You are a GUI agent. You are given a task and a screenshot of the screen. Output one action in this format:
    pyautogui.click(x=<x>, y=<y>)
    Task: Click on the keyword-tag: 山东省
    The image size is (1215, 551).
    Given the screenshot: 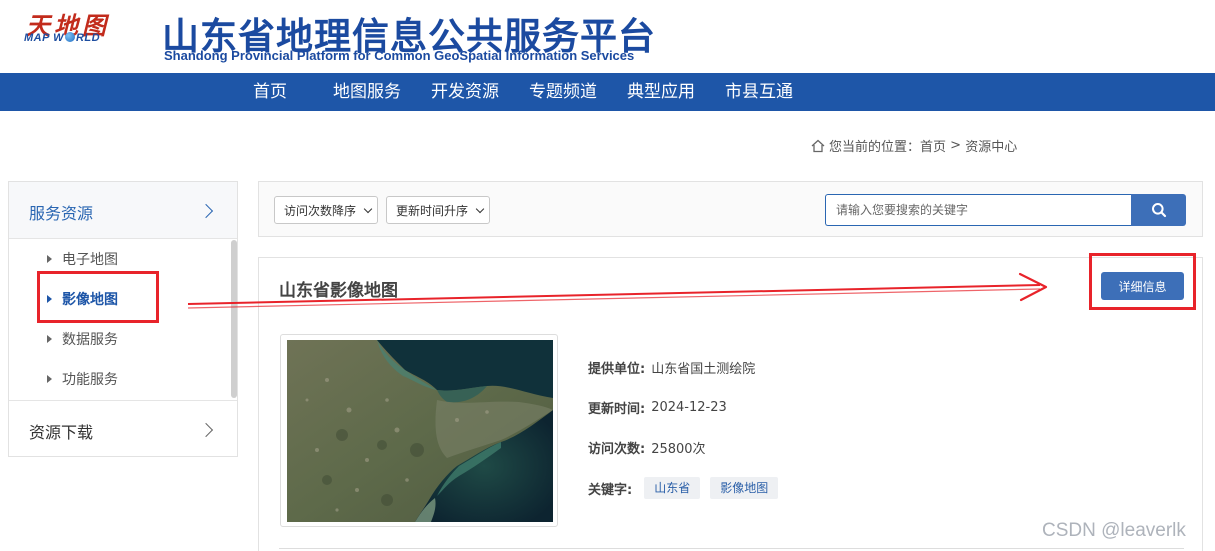 What is the action you would take?
    pyautogui.click(x=672, y=488)
    